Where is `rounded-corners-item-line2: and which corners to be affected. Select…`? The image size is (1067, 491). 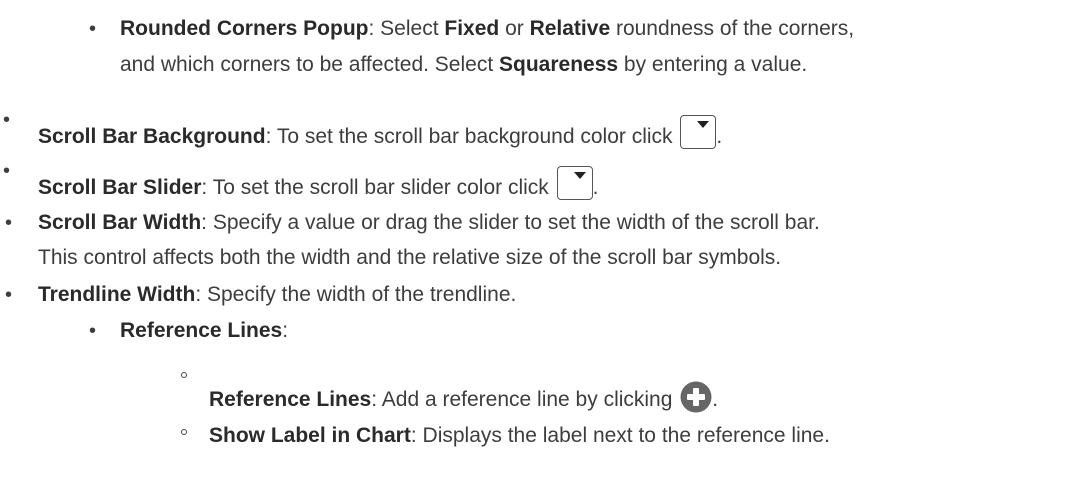
rounded-corners-item-line2: and which corners to be affected. Select… is located at coordinates (463, 65).